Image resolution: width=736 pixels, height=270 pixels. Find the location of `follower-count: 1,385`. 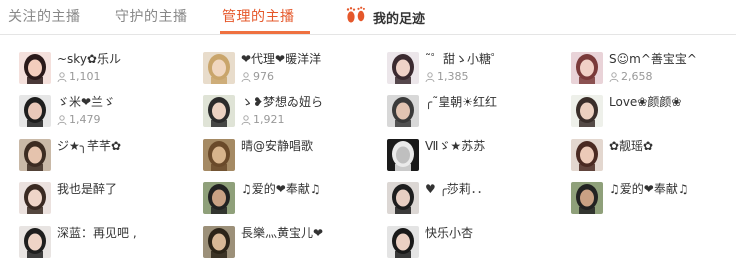

follower-count: 1,385 is located at coordinates (447, 77).